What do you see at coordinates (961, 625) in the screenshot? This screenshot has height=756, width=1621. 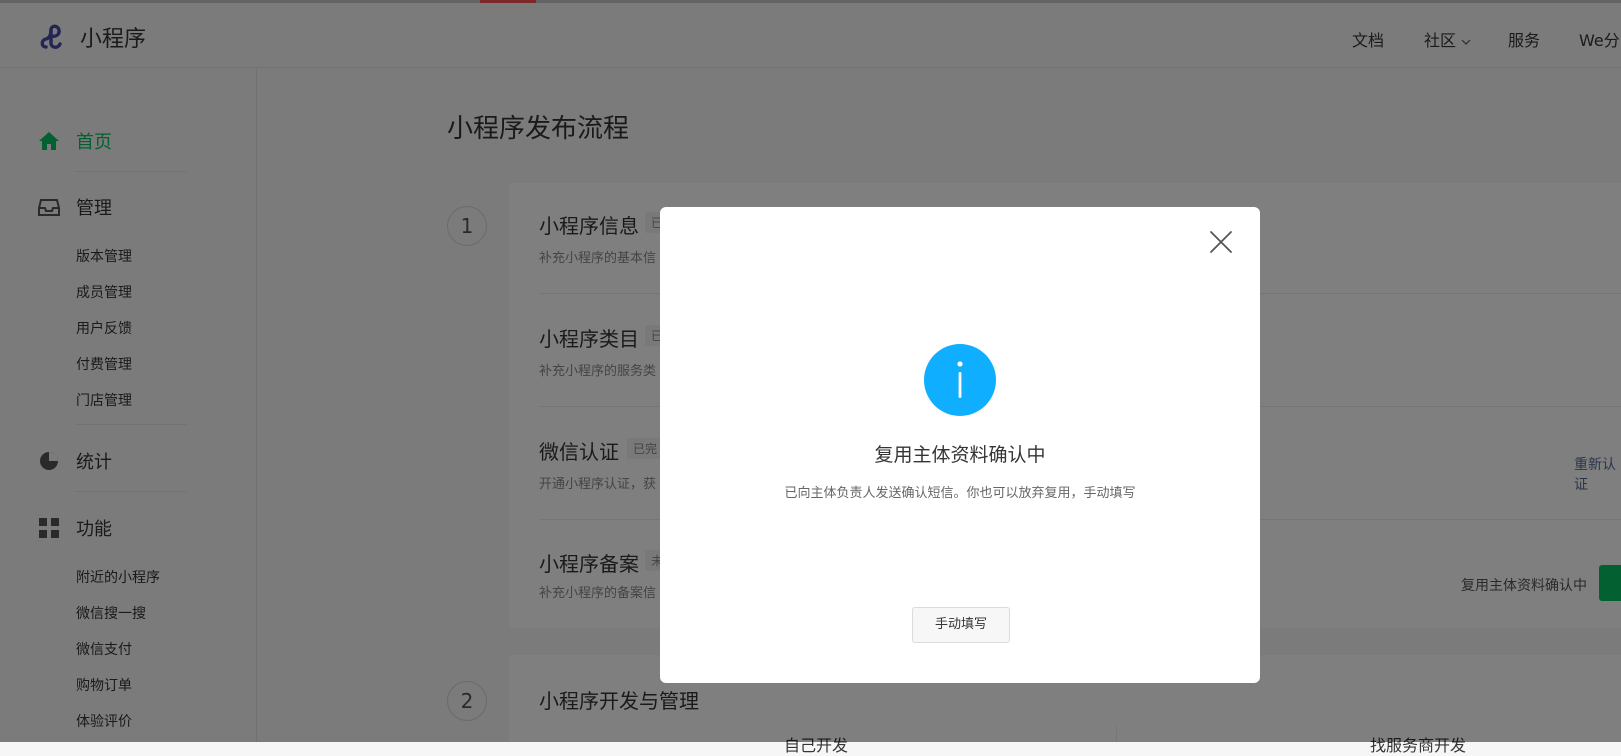 I see `manual-fill-button: 手动填写` at bounding box center [961, 625].